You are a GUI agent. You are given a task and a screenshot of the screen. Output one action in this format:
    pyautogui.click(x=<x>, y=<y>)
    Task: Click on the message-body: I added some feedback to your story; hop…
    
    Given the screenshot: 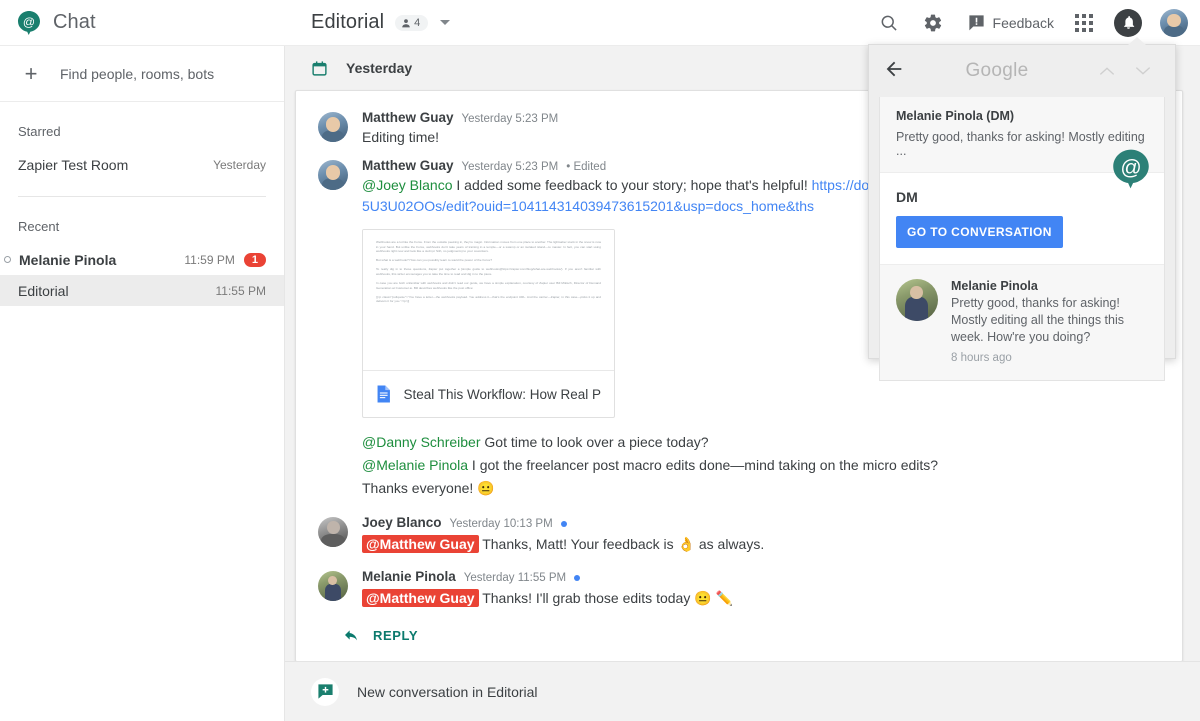 What is the action you would take?
    pyautogui.click(x=632, y=185)
    